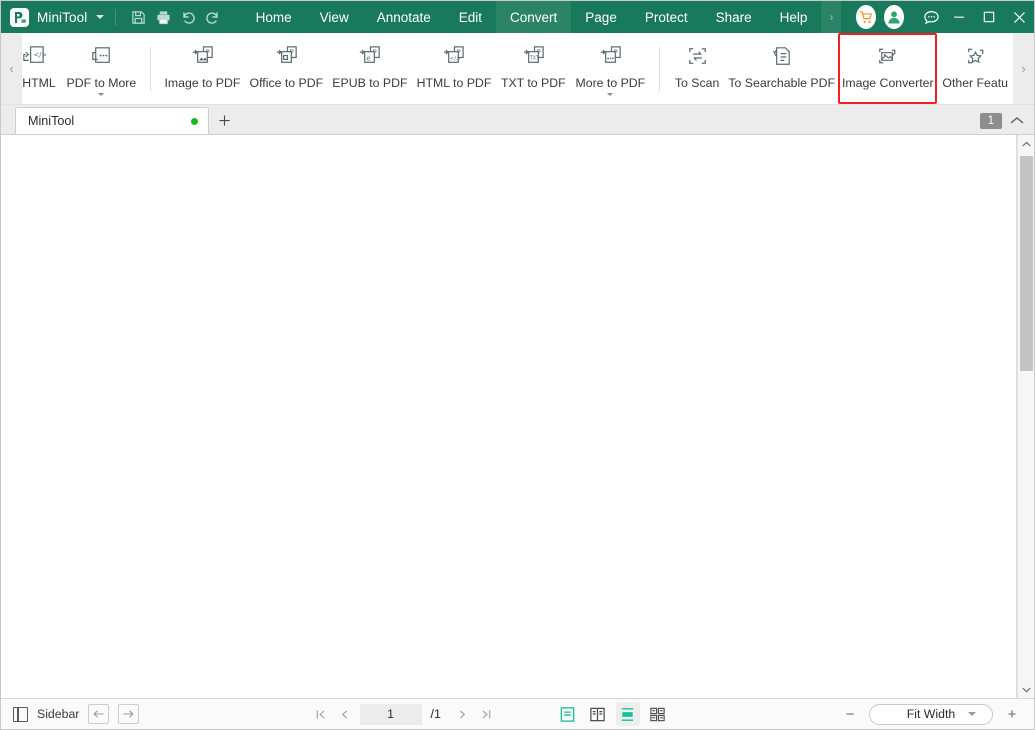 Image resolution: width=1035 pixels, height=730 pixels. What do you see at coordinates (19, 17) in the screenshot?
I see `pdf-logo-icon` at bounding box center [19, 17].